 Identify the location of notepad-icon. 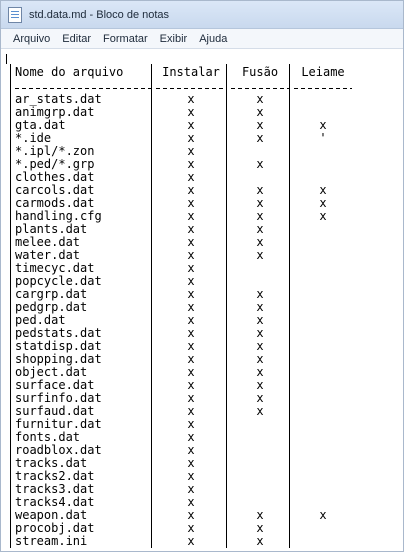
(15, 14).